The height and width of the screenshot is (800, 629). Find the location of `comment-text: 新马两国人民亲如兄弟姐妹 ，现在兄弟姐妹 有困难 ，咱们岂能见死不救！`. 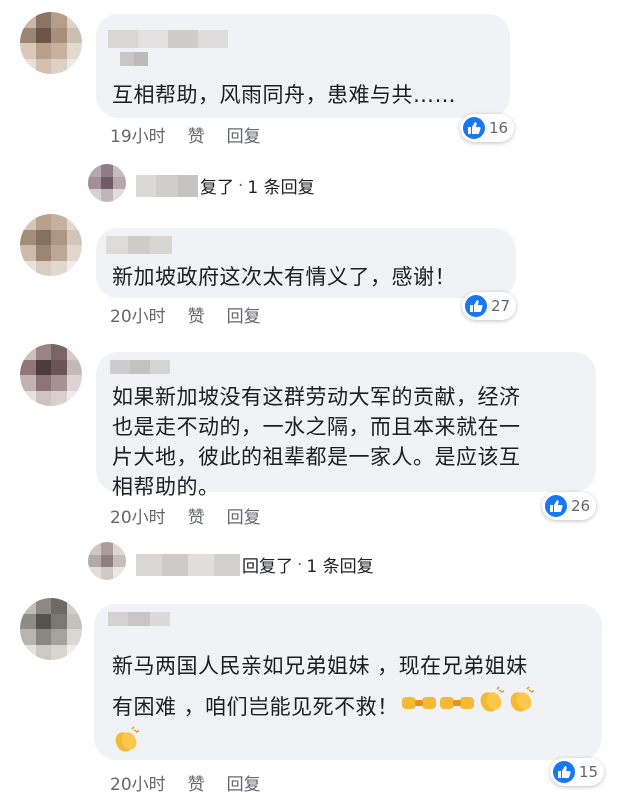

comment-text: 新马两国人民亲如兄弟姐妹 ，现在兄弟姐妹 有困难 ，咱们岂能见死不救！ is located at coordinates (323, 686).